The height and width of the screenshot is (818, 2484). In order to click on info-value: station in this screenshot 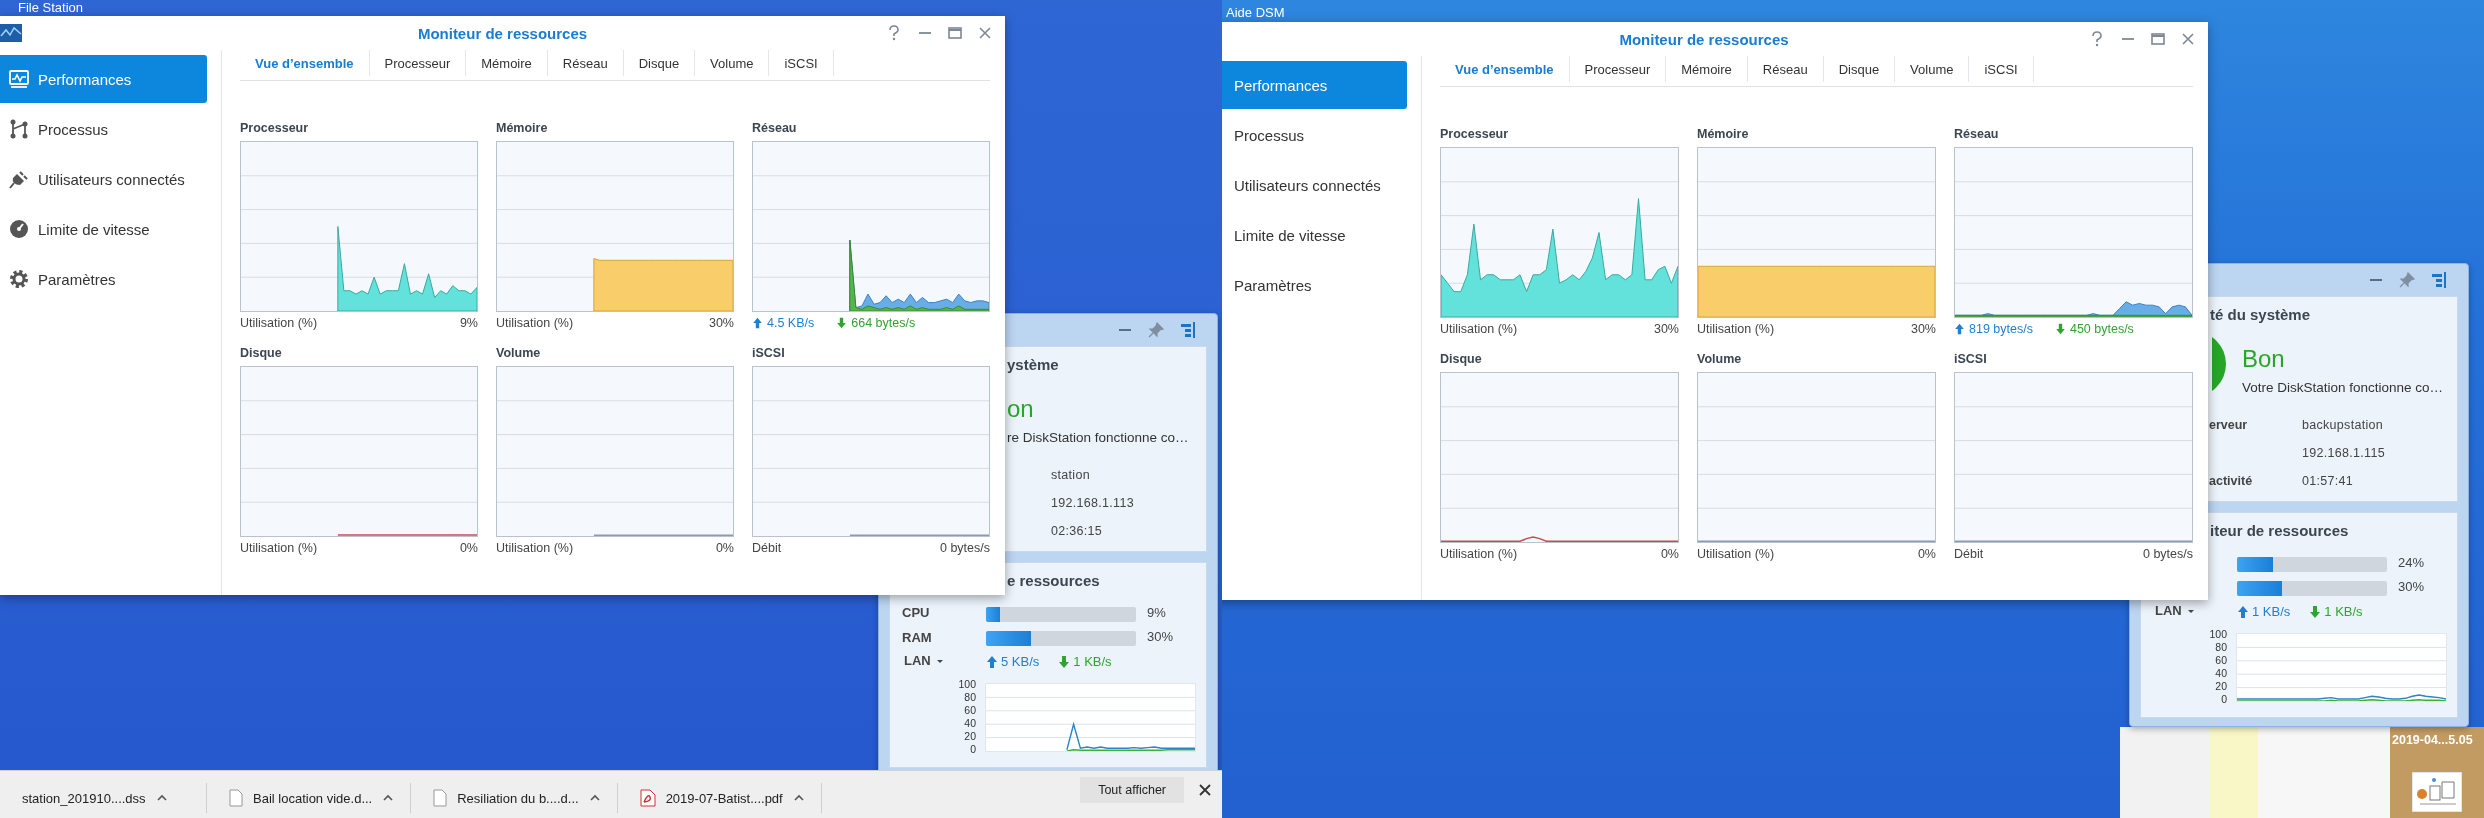, I will do `click(1070, 475)`.